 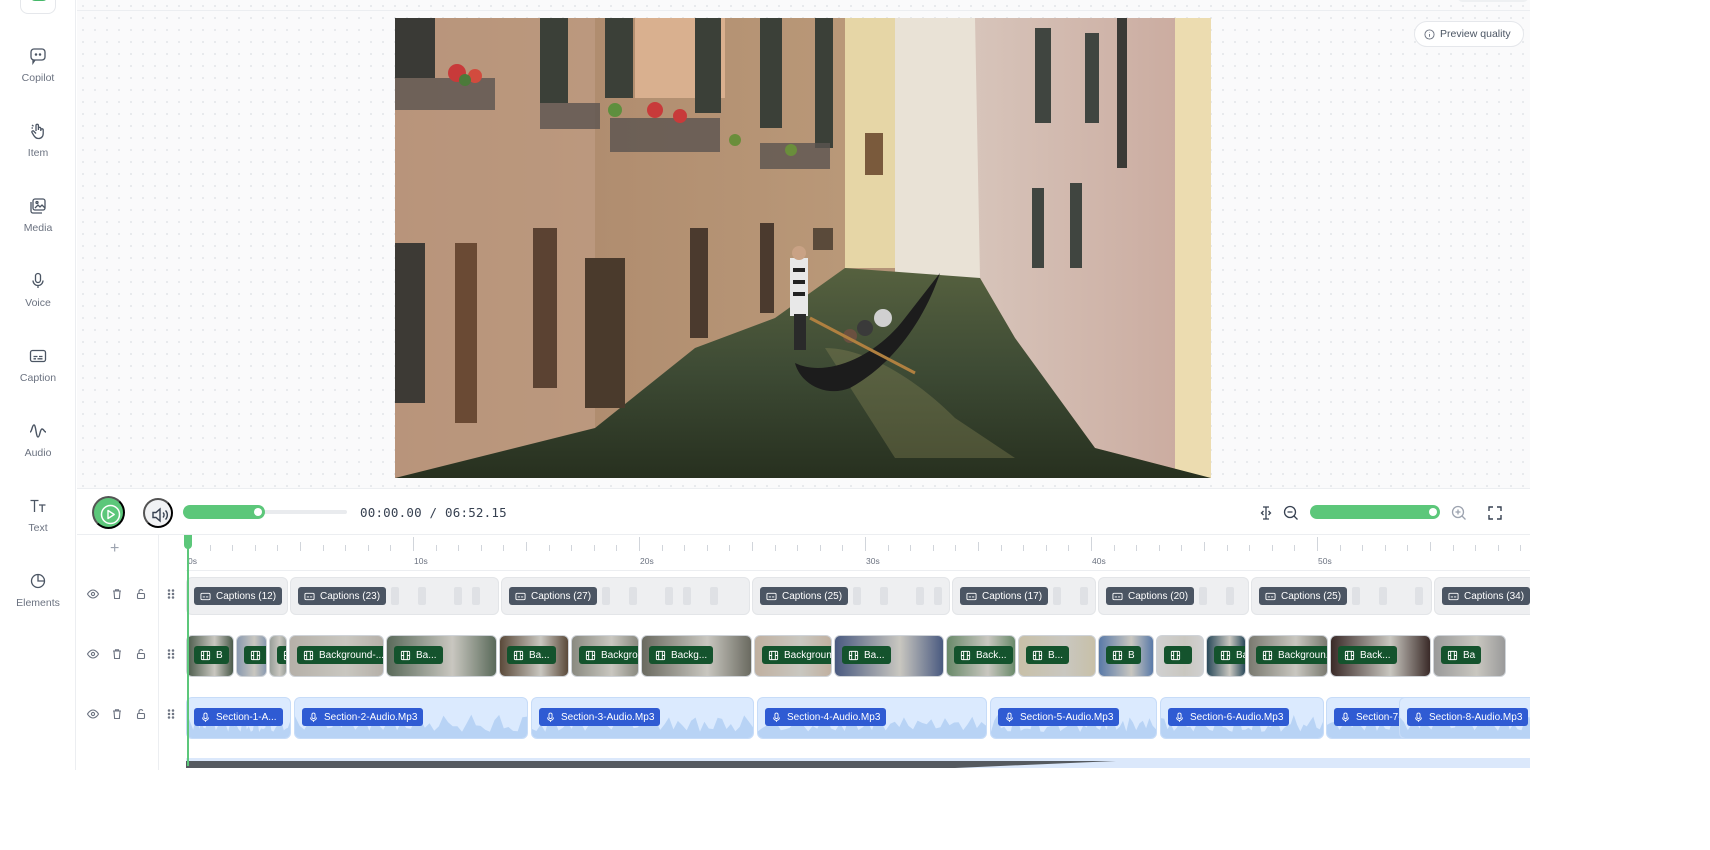 I want to click on audio-clip: Section-6-Audio.Mp3, so click(x=1242, y=718).